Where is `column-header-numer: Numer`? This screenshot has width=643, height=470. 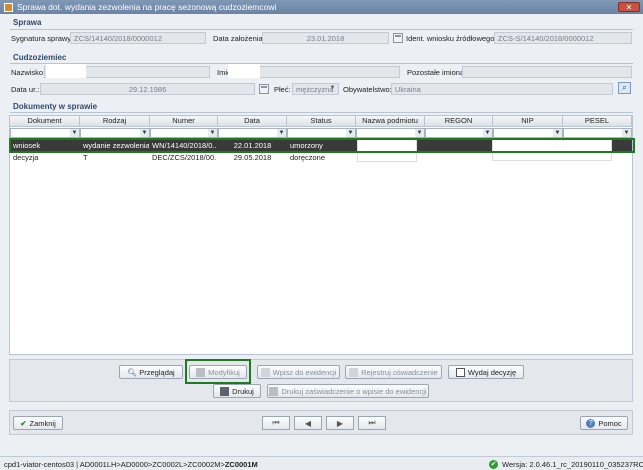
column-header-numer: Numer is located at coordinates (184, 121).